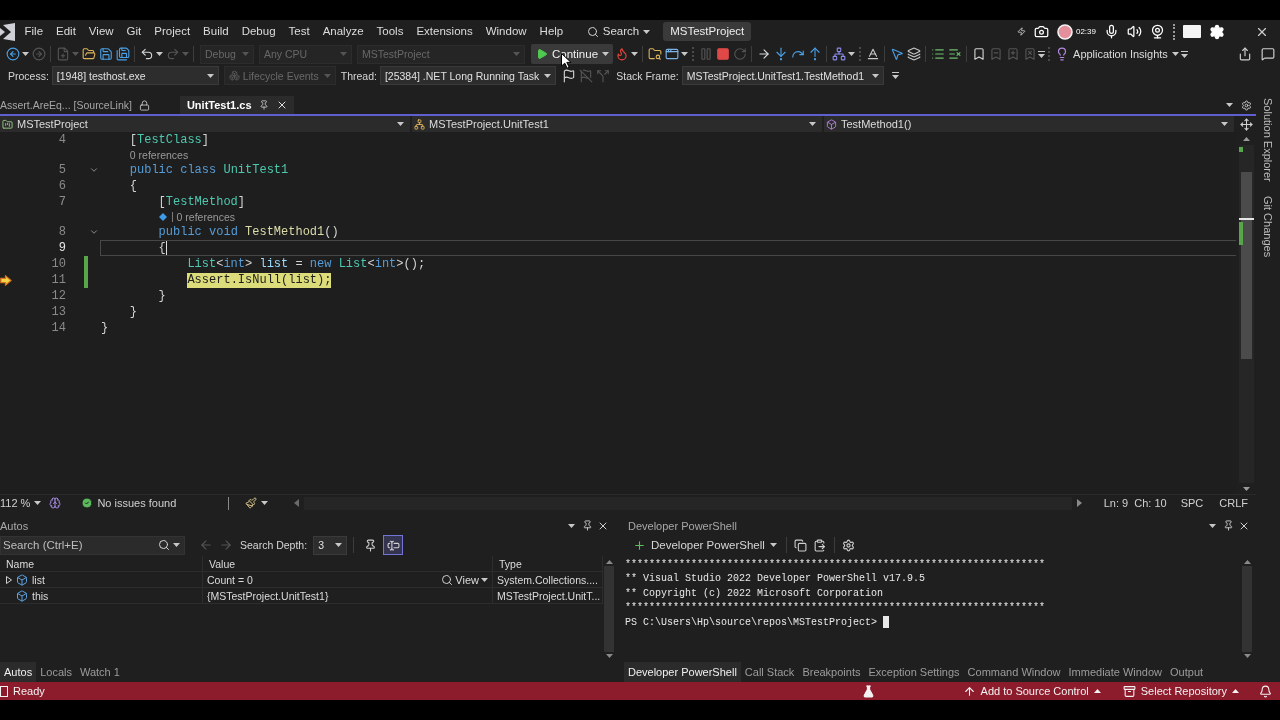 This screenshot has width=1280, height=720. Describe the element at coordinates (58, 328) in the screenshot. I see `line-number: 14` at that location.